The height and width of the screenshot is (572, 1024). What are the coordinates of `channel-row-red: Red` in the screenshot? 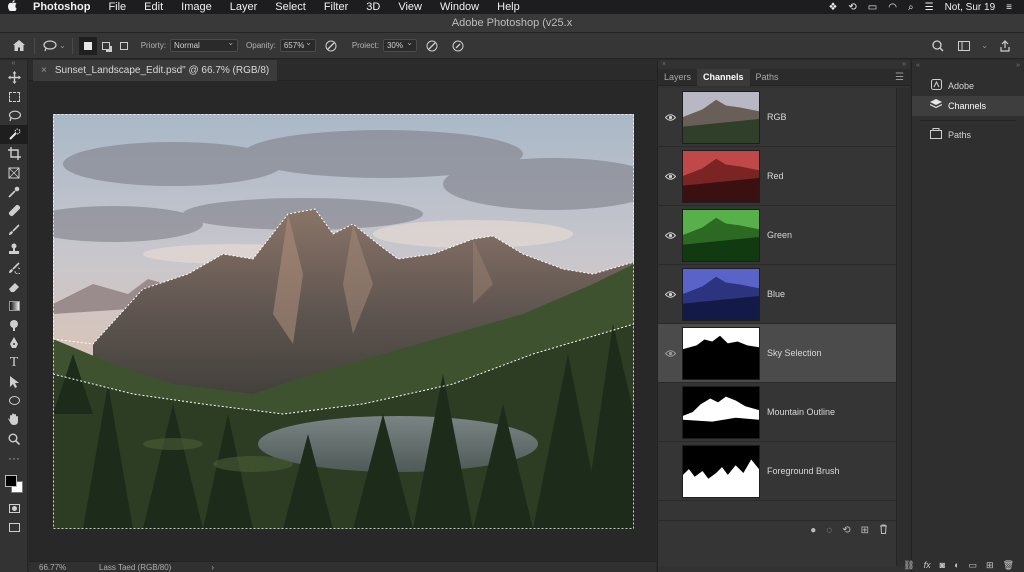 It's located at (777, 176).